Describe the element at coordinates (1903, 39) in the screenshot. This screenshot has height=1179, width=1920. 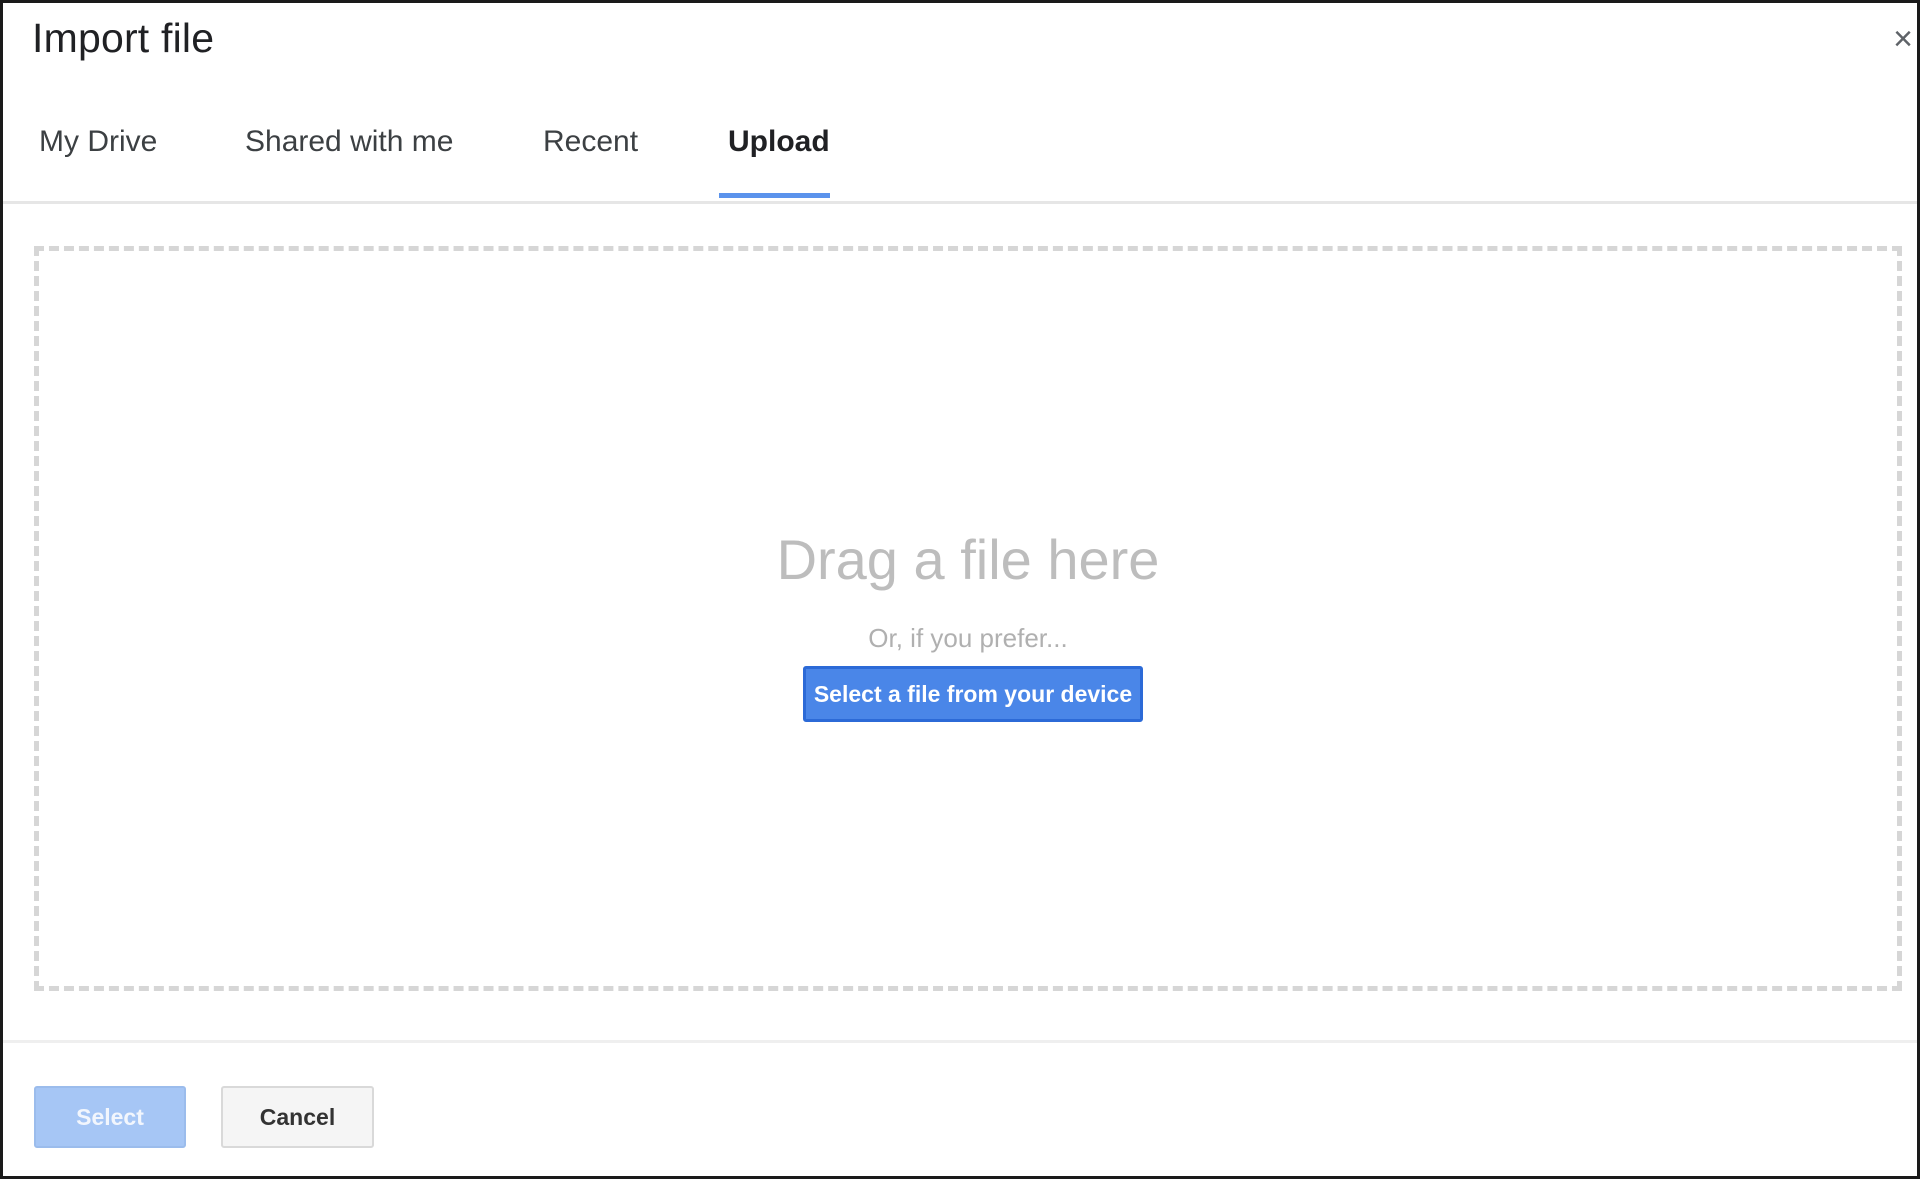
I see `close-icon: ×` at that location.